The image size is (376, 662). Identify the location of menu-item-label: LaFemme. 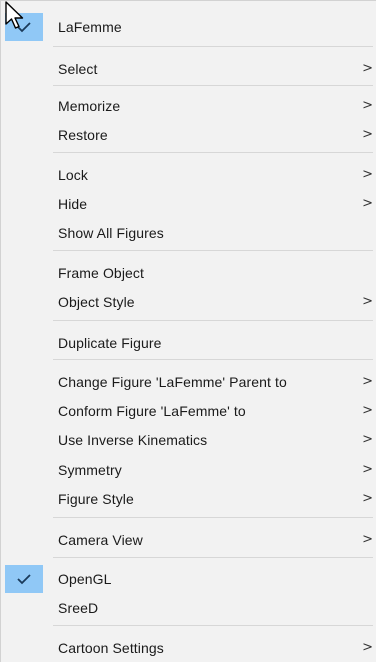
(90, 27).